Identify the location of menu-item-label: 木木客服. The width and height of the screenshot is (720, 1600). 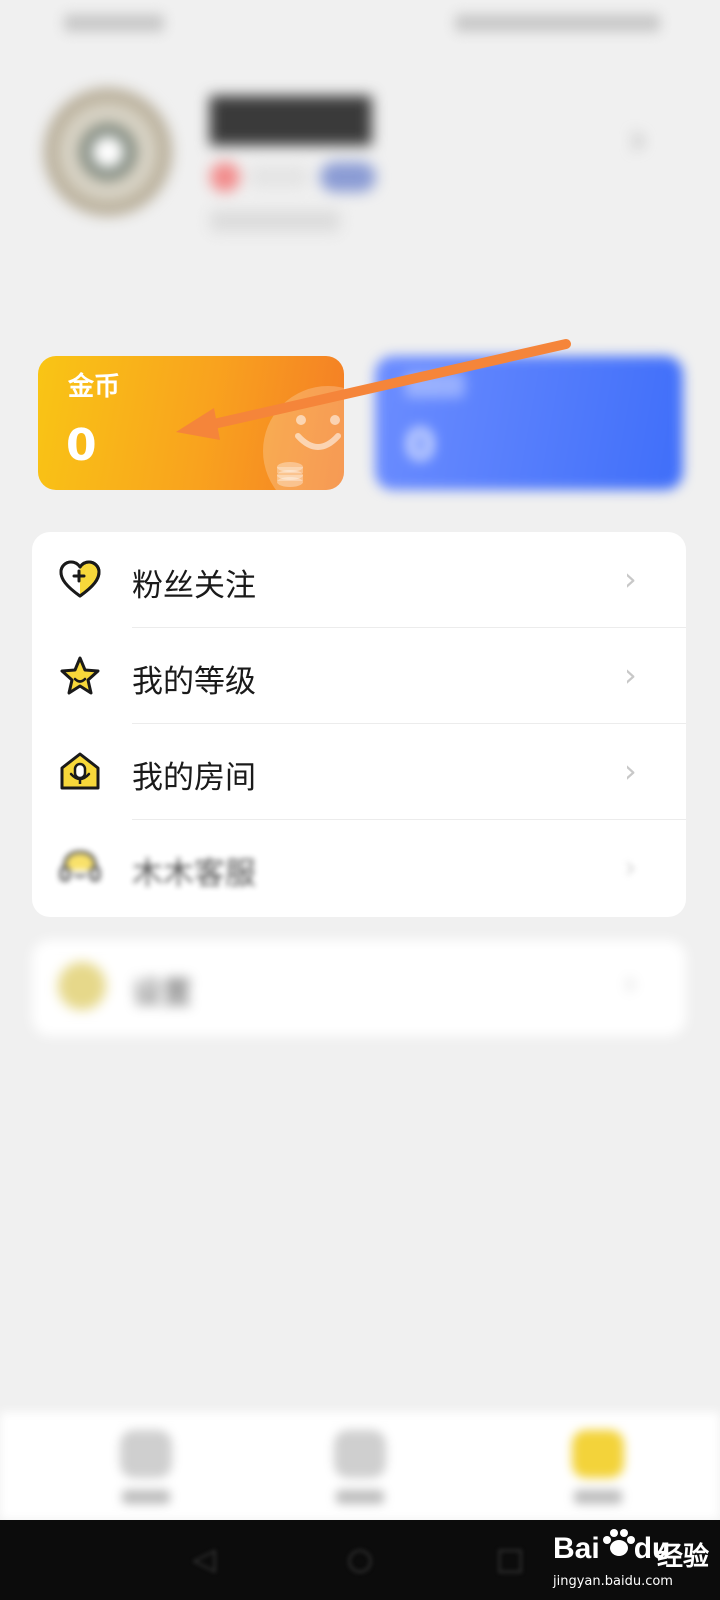
(194, 874).